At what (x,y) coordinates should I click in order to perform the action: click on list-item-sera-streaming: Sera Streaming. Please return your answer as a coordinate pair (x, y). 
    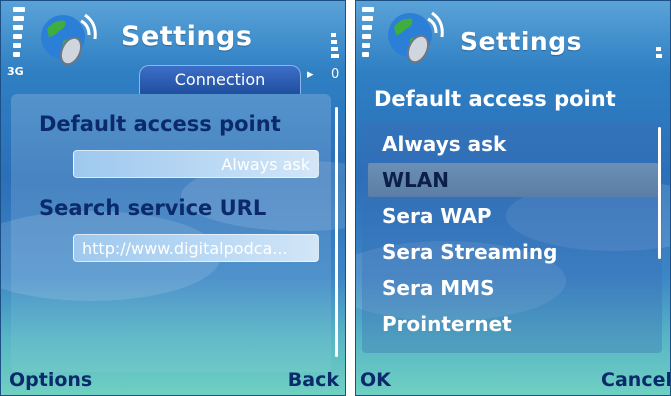
    Looking at the image, I should click on (513, 252).